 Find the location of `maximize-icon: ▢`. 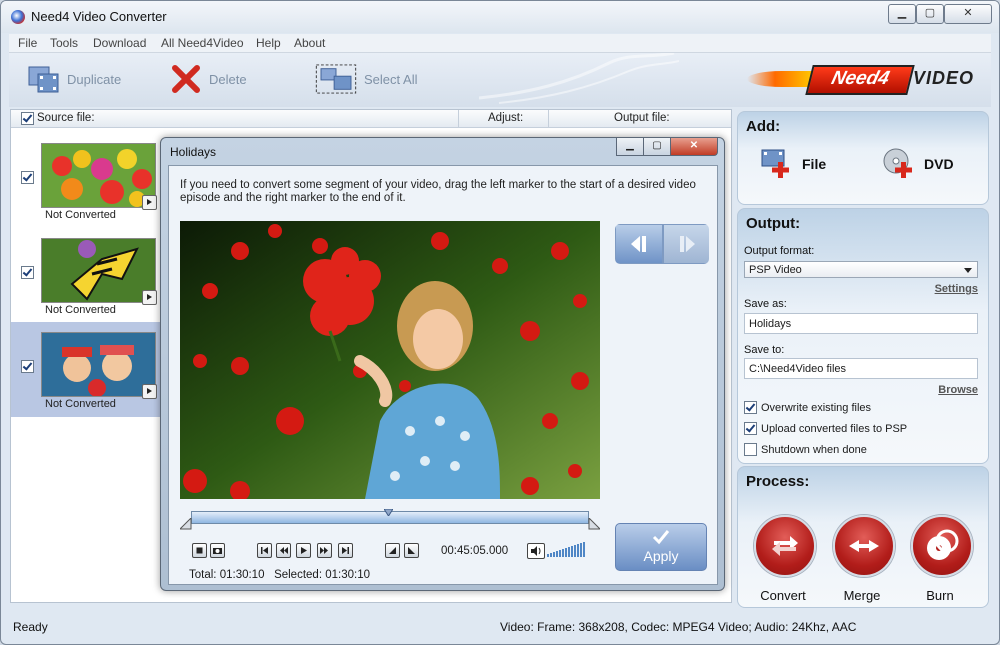

maximize-icon: ▢ is located at coordinates (930, 13).